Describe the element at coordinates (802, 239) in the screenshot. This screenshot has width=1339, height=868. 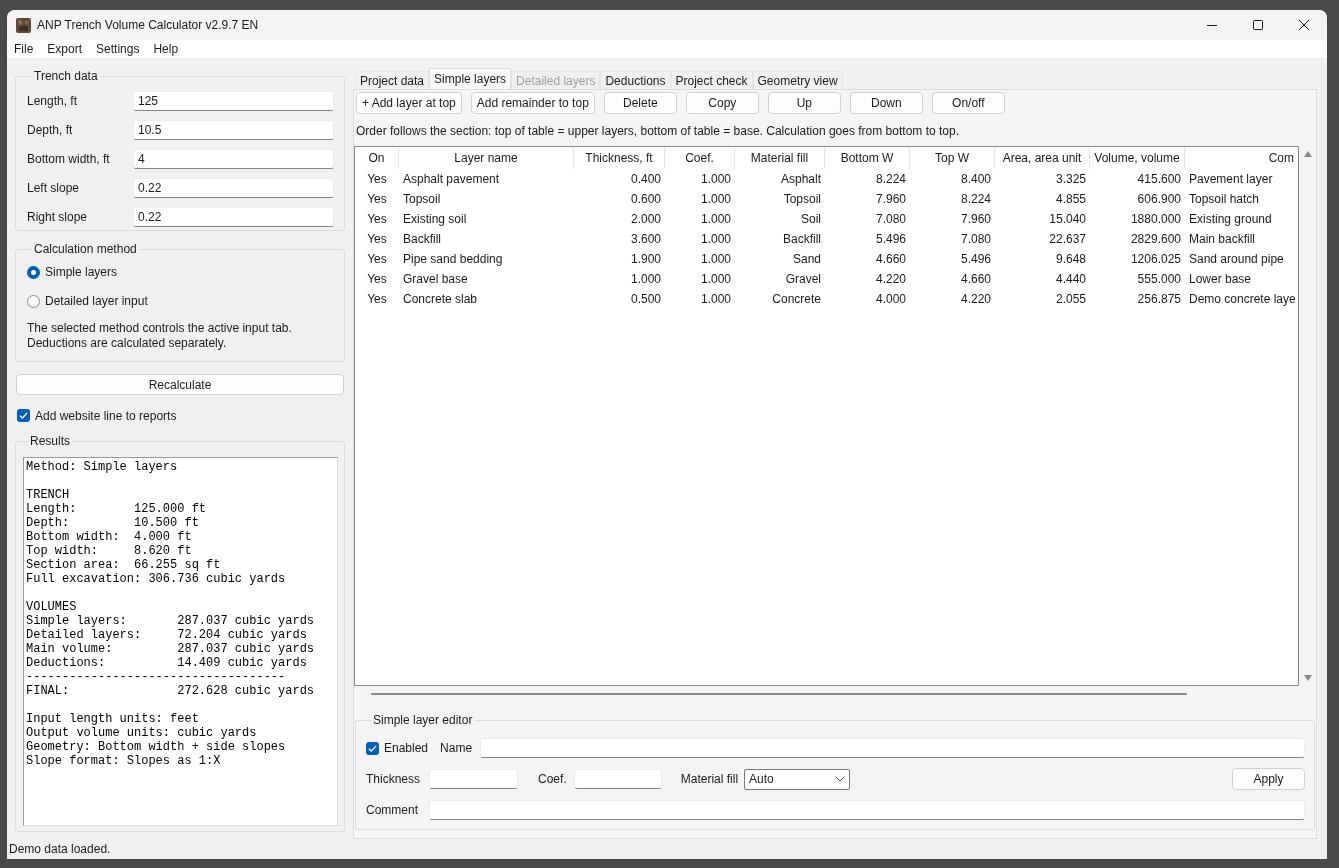
I see `table-cell-text: Backfill` at that location.